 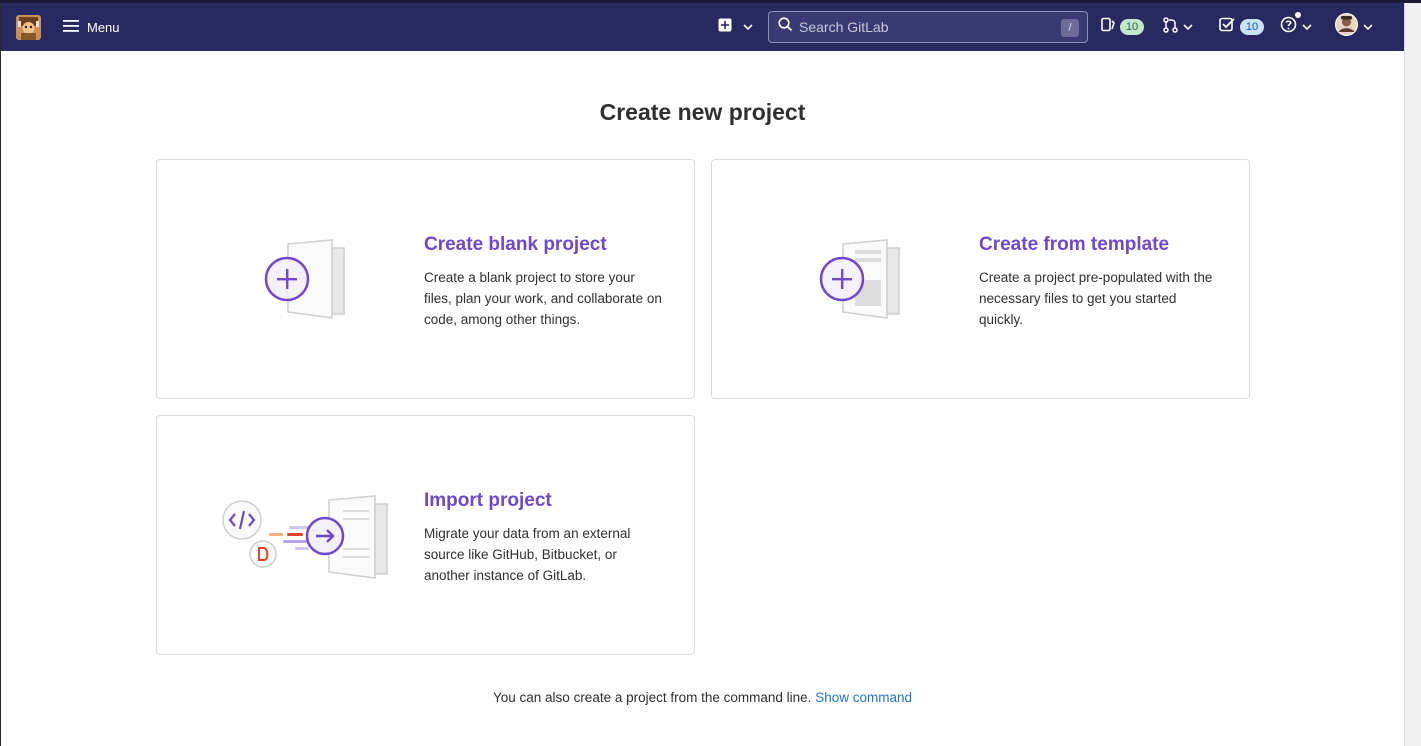 What do you see at coordinates (1070, 28) in the screenshot?
I see `search-shortcut-key: /` at bounding box center [1070, 28].